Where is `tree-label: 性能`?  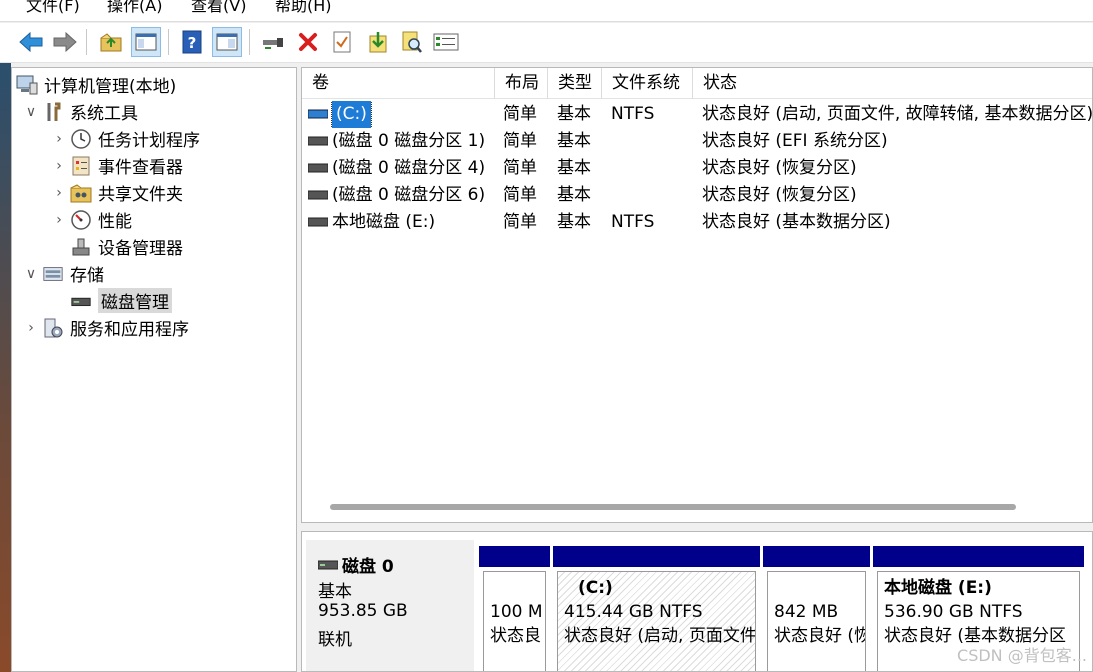 tree-label: 性能 is located at coordinates (115, 222).